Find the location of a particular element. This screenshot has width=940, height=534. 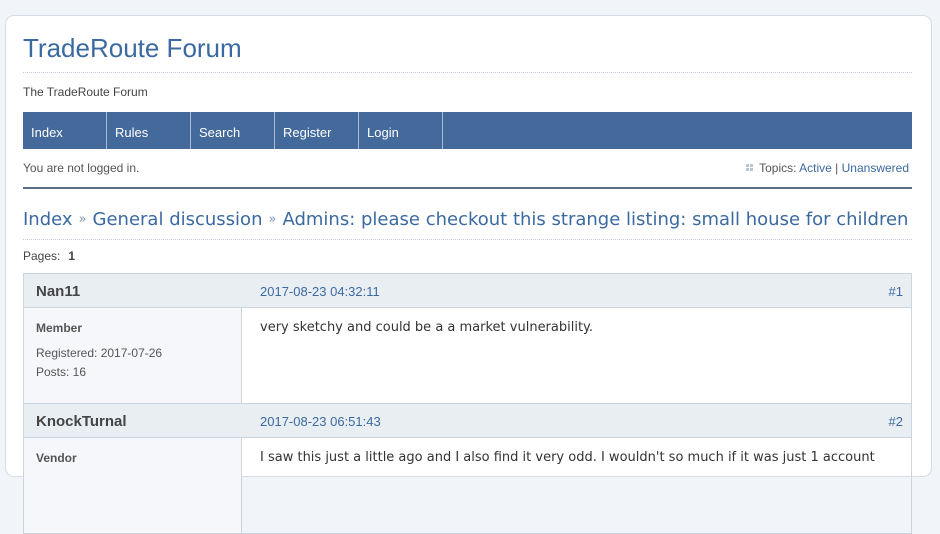

pagination: Pages: 1 is located at coordinates (49, 256).